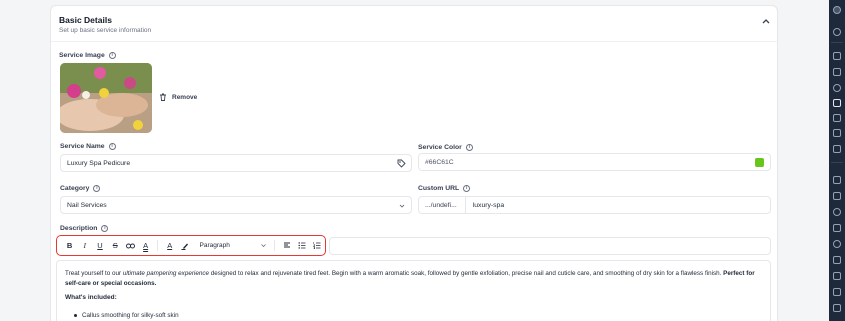 The image size is (845, 321). Describe the element at coordinates (837, 228) in the screenshot. I see `payments-icon` at that location.